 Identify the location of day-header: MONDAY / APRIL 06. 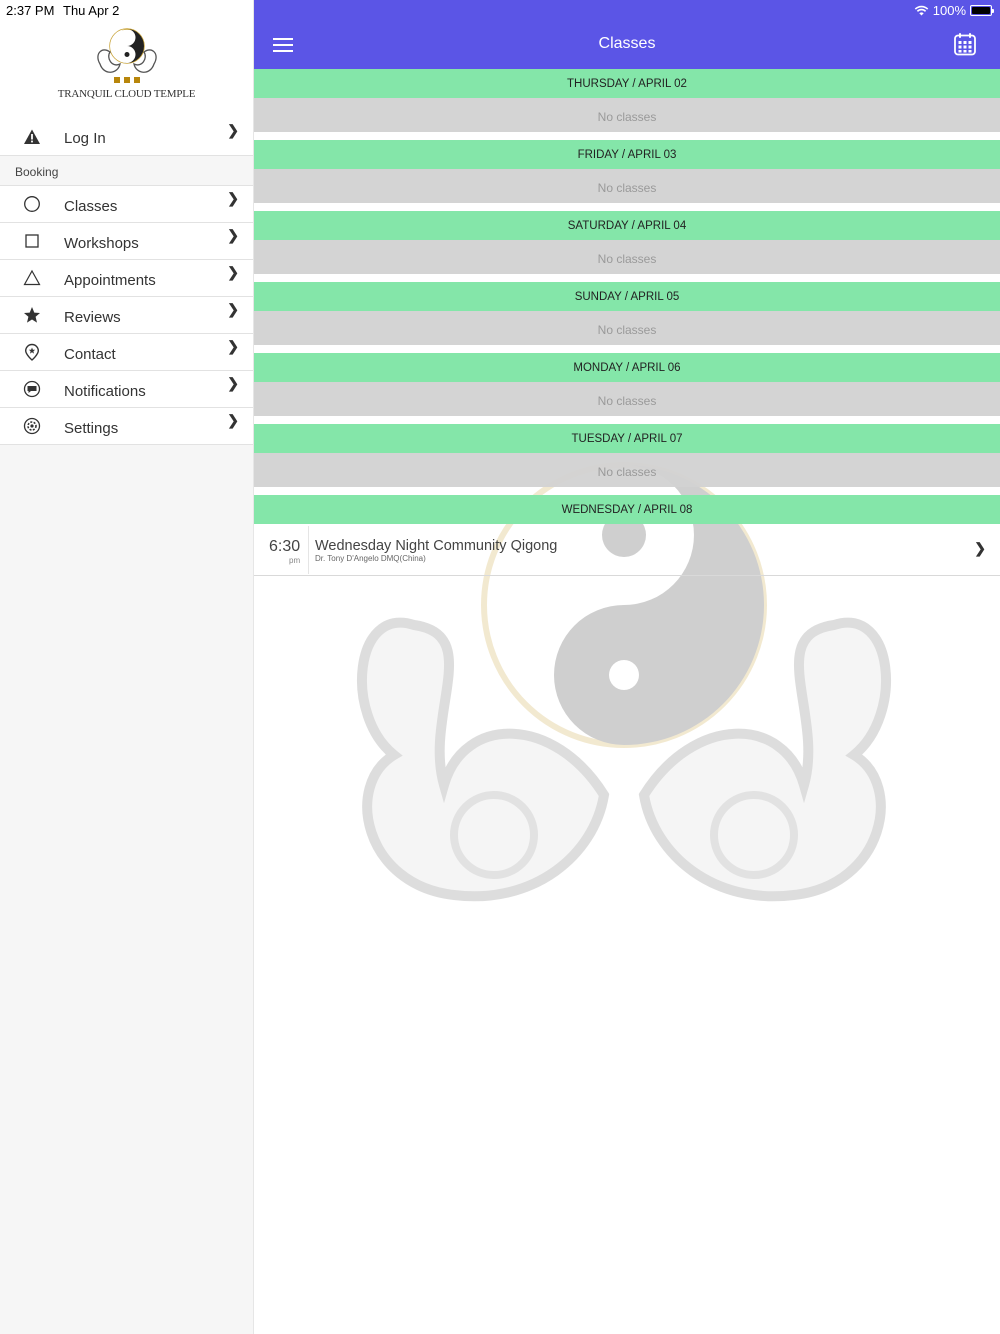
(627, 367).